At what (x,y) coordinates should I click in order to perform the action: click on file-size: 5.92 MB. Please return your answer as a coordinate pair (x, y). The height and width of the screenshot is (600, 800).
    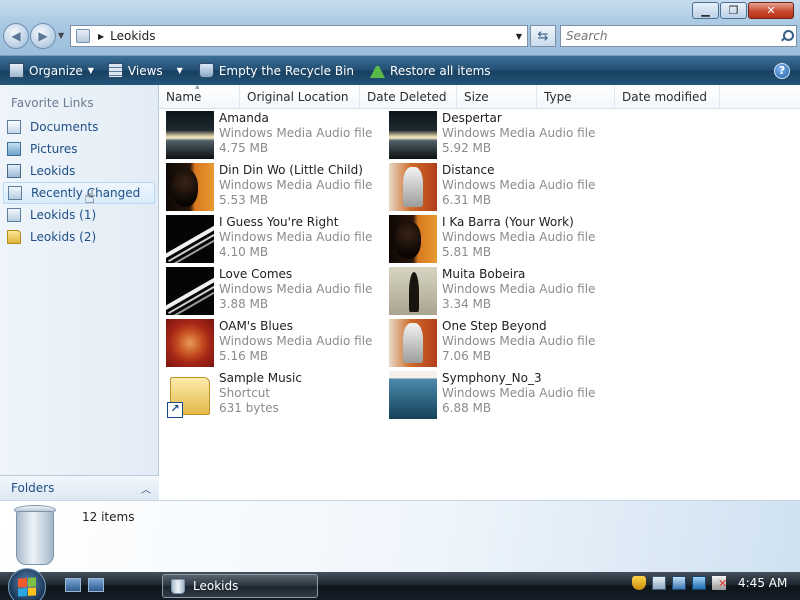
    Looking at the image, I should click on (467, 148).